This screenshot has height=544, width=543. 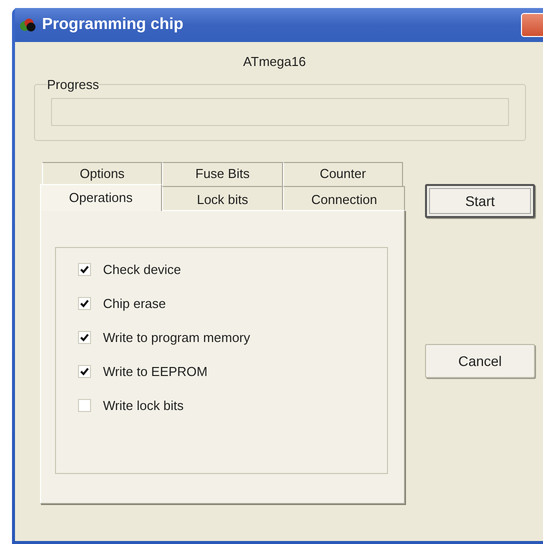 What do you see at coordinates (142, 269) in the screenshot?
I see `checkbox-label: Check device` at bounding box center [142, 269].